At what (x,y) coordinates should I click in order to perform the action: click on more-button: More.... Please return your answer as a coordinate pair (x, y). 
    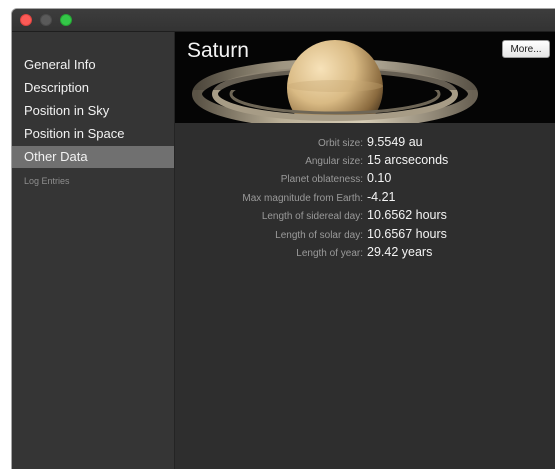
    Looking at the image, I should click on (526, 49).